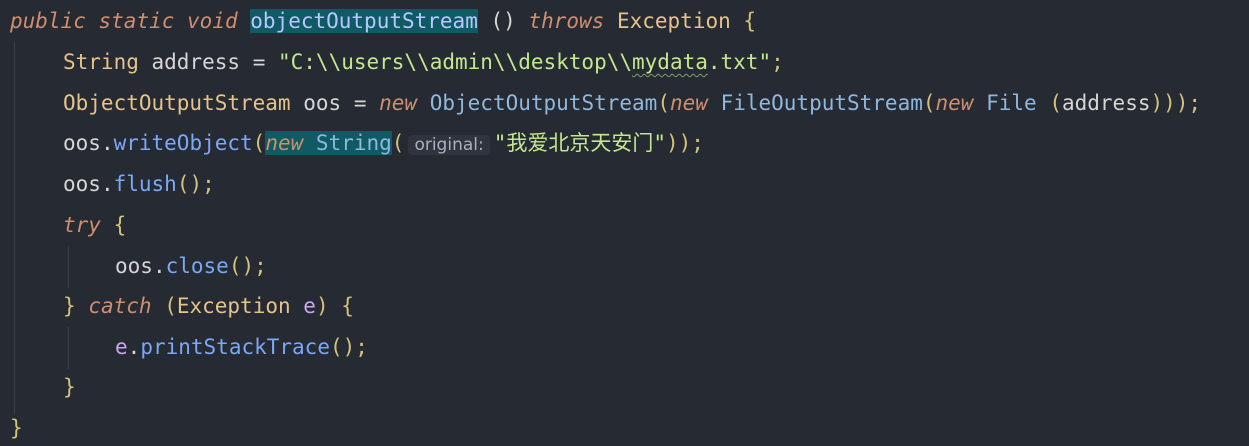 The height and width of the screenshot is (446, 1249). What do you see at coordinates (670, 62) in the screenshot?
I see `string-path-typo: mydata` at bounding box center [670, 62].